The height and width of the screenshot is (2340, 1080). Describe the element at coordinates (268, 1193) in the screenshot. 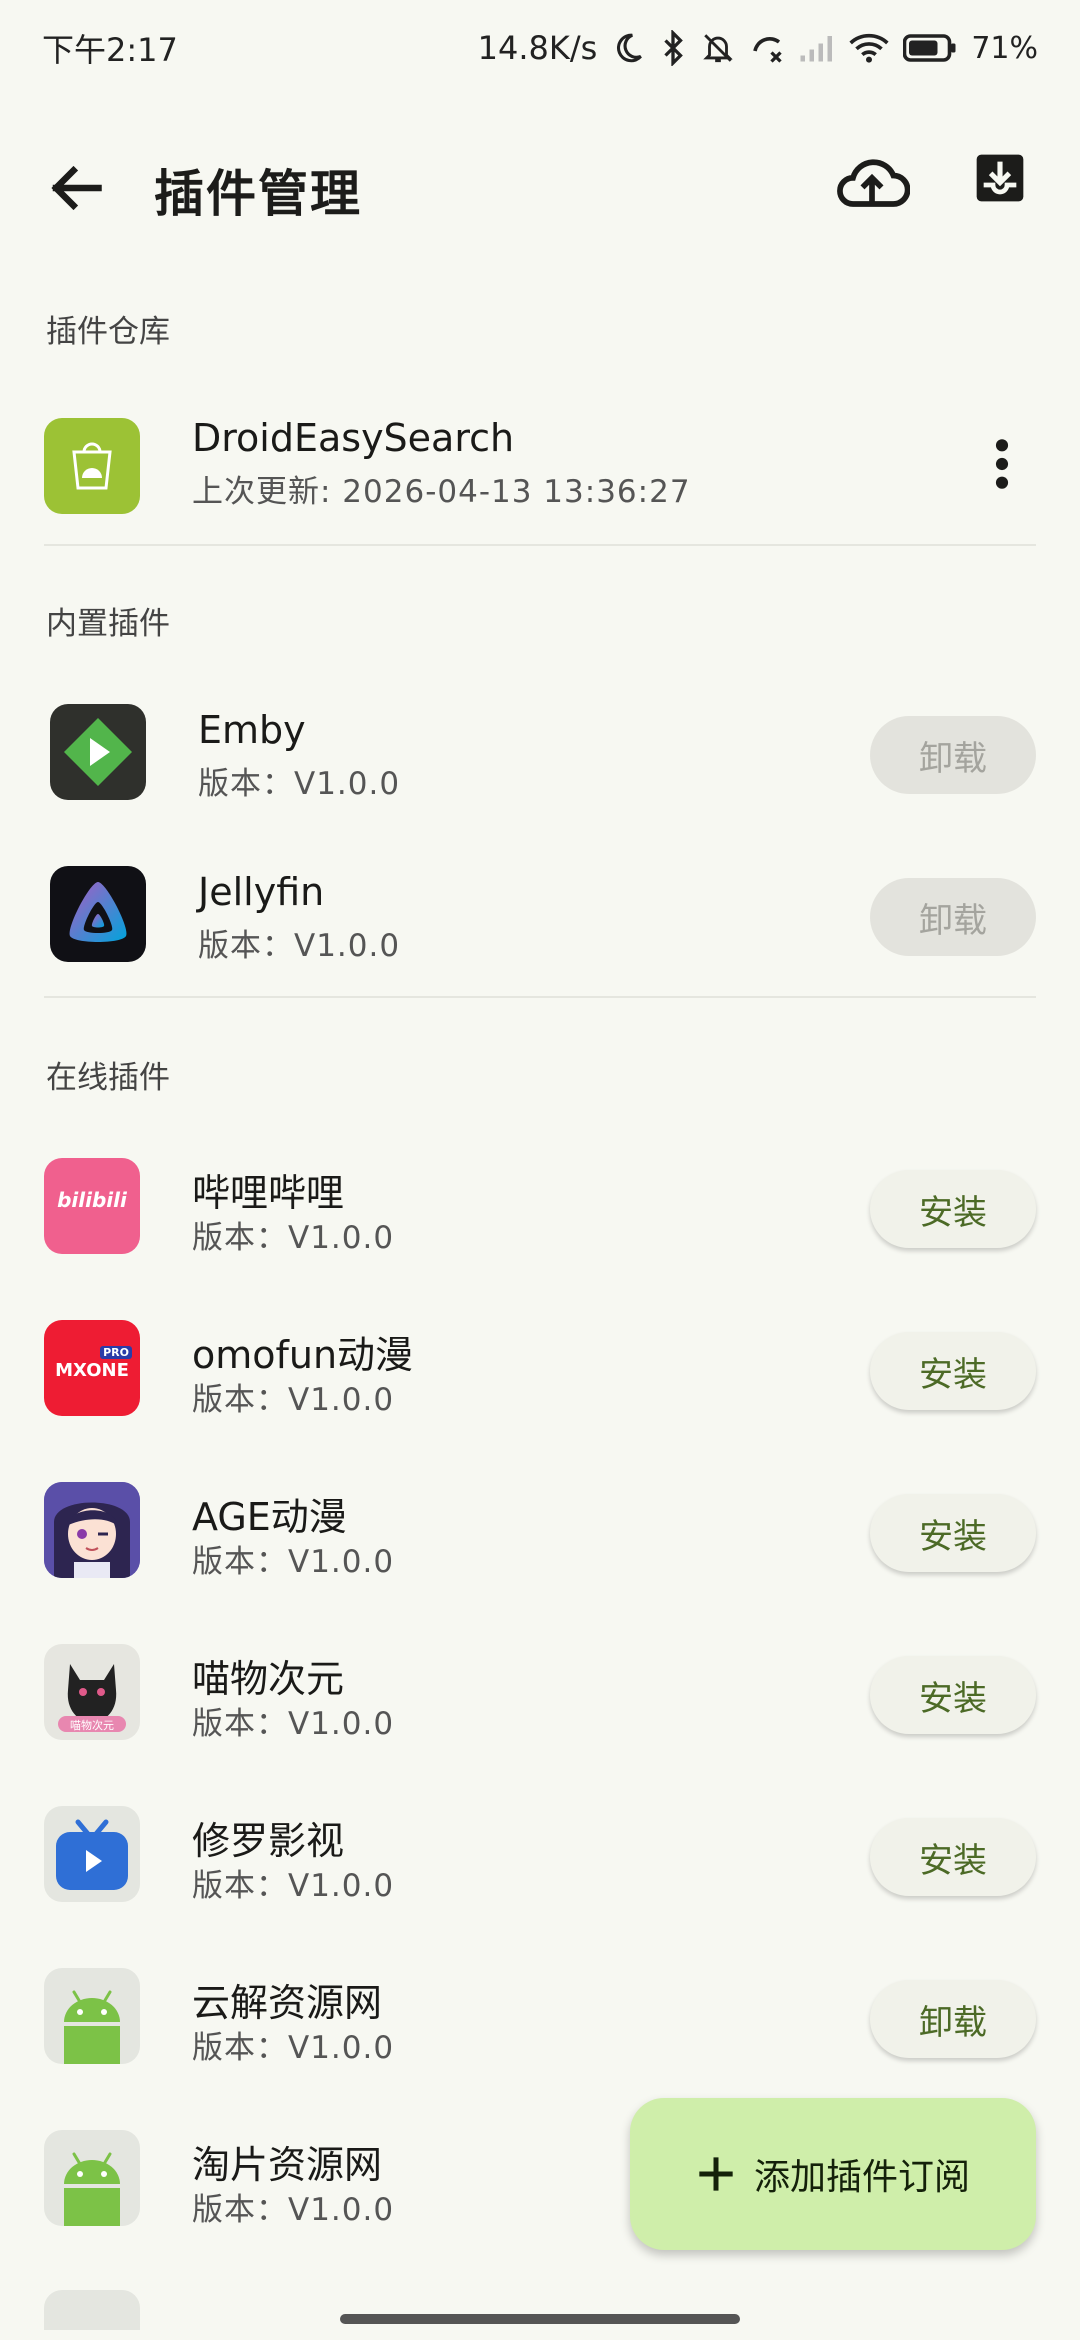

I see `plugin-name: 哔哩哔哩` at that location.